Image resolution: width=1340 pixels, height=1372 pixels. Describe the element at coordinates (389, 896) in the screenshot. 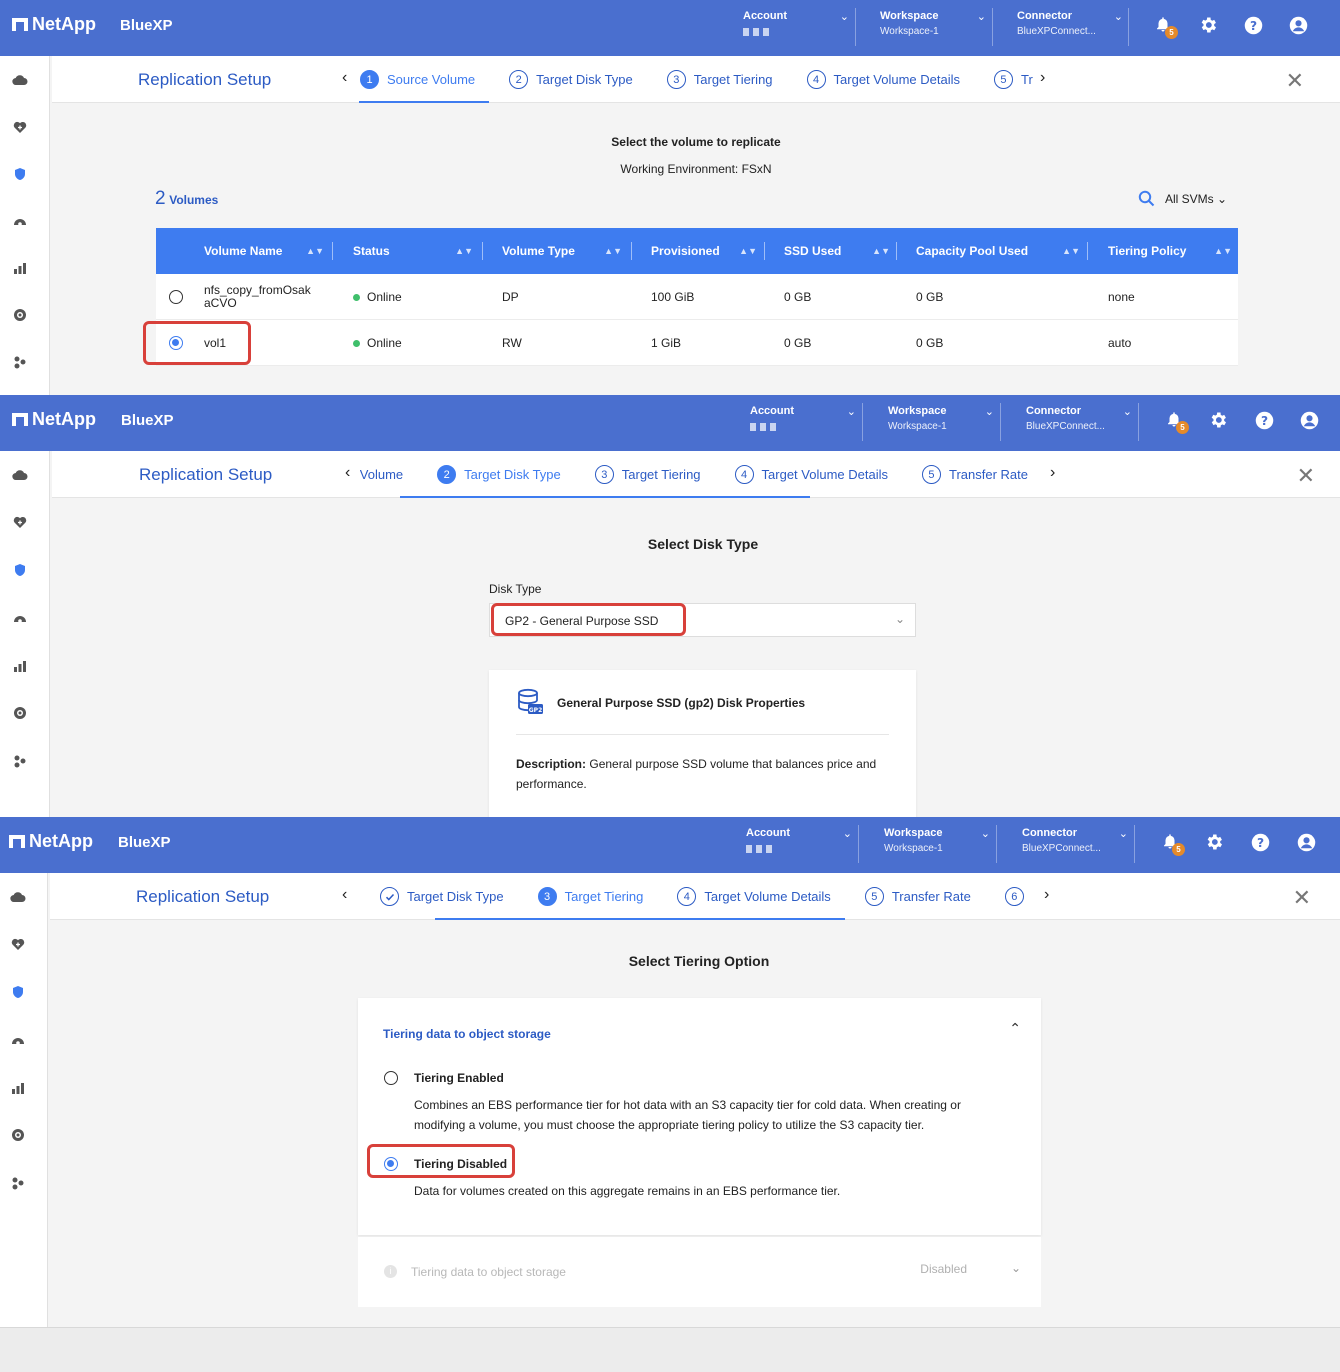

I see `check-circle-icon` at that location.